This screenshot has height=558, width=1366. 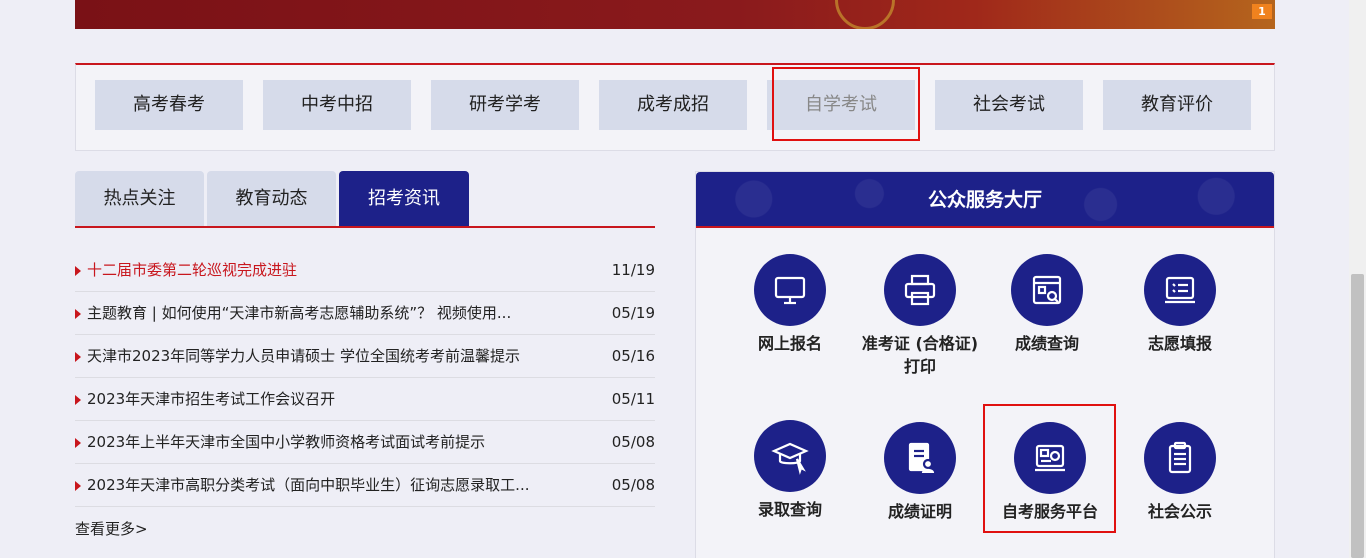 I want to click on banner-page-badge: 1, so click(x=1262, y=11).